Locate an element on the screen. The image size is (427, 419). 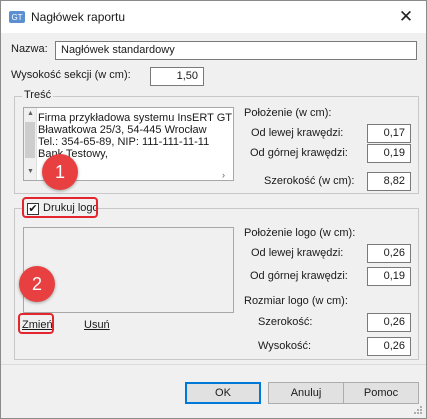
section-height-label: Wysokość sekcji (w cm): is located at coordinates (71, 75).